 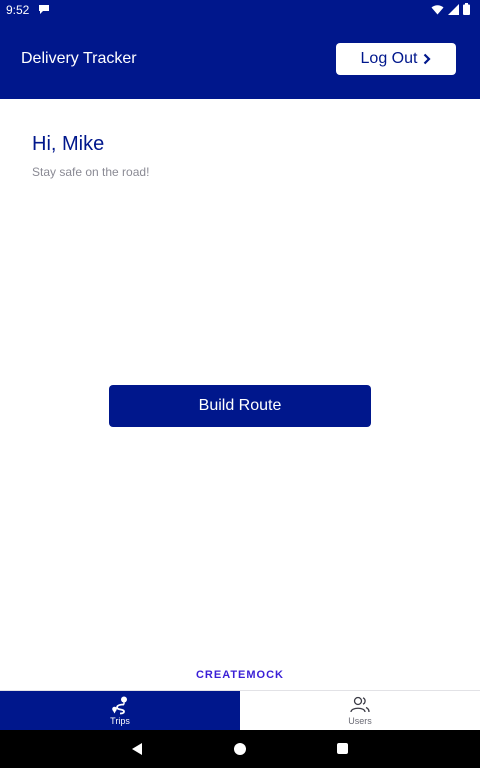 I want to click on signal-icon, so click(x=453, y=9).